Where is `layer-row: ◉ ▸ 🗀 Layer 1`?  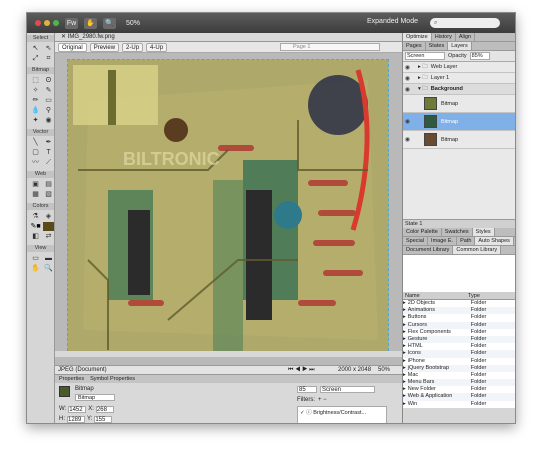 layer-row: ◉ ▸ 🗀 Layer 1 is located at coordinates (459, 78).